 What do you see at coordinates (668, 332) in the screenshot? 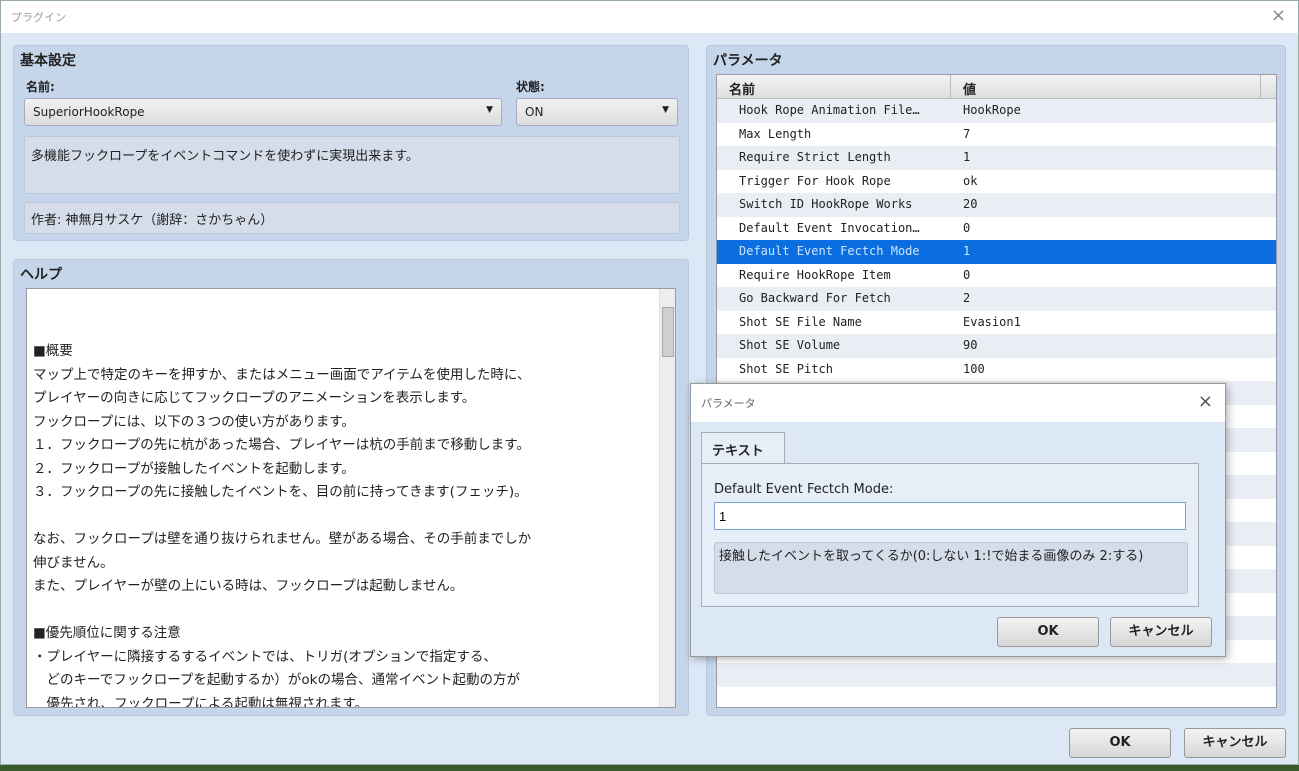
I see `scroll-thumb` at bounding box center [668, 332].